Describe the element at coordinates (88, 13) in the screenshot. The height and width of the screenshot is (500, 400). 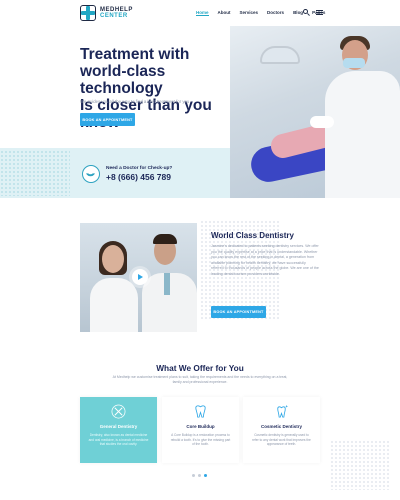
I see `medical-cross-icon` at that location.